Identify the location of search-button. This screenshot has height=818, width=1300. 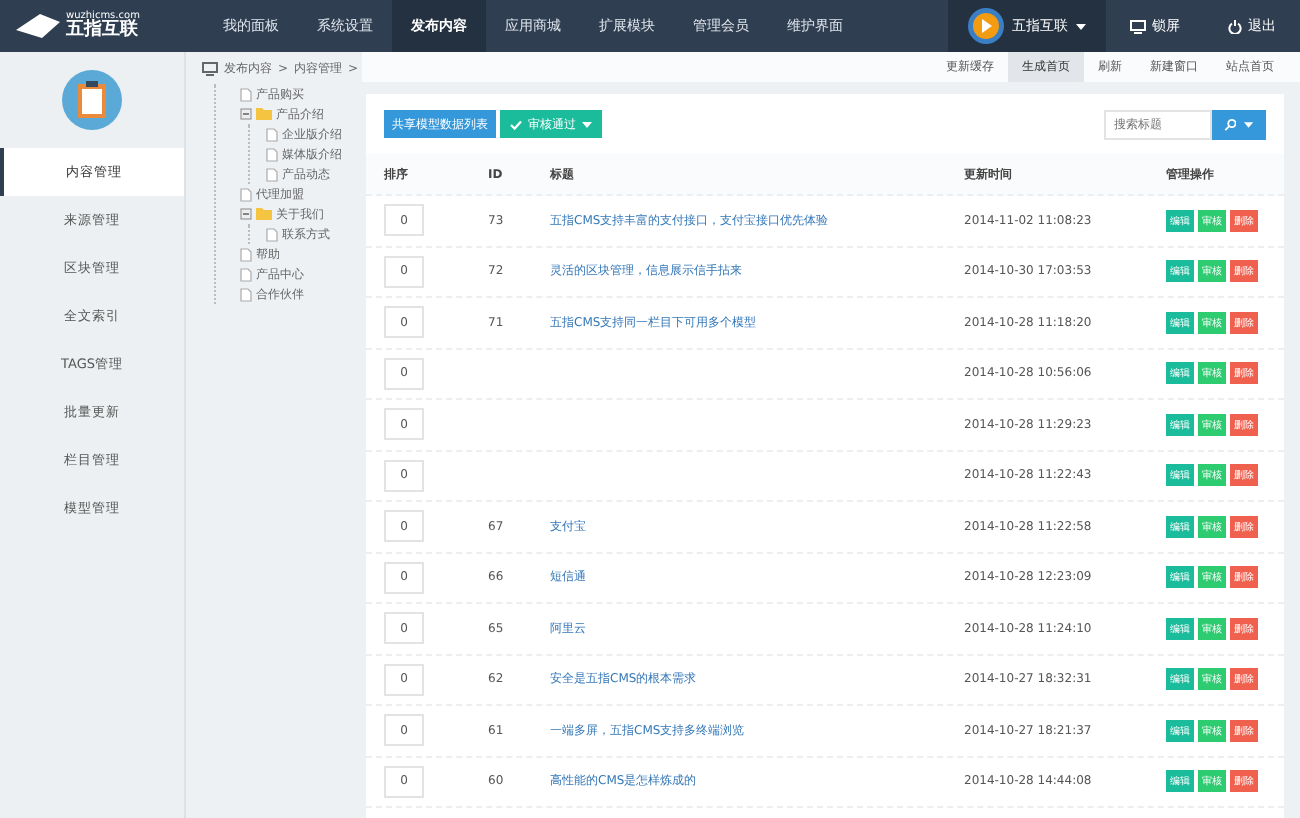
(1239, 124).